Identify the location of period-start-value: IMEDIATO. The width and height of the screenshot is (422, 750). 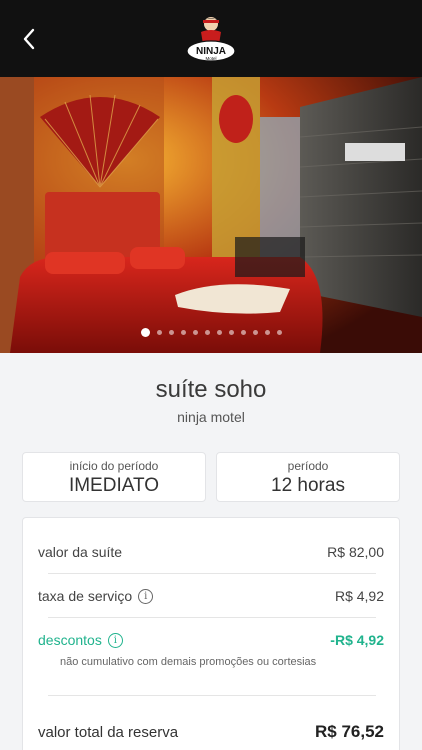
(114, 485).